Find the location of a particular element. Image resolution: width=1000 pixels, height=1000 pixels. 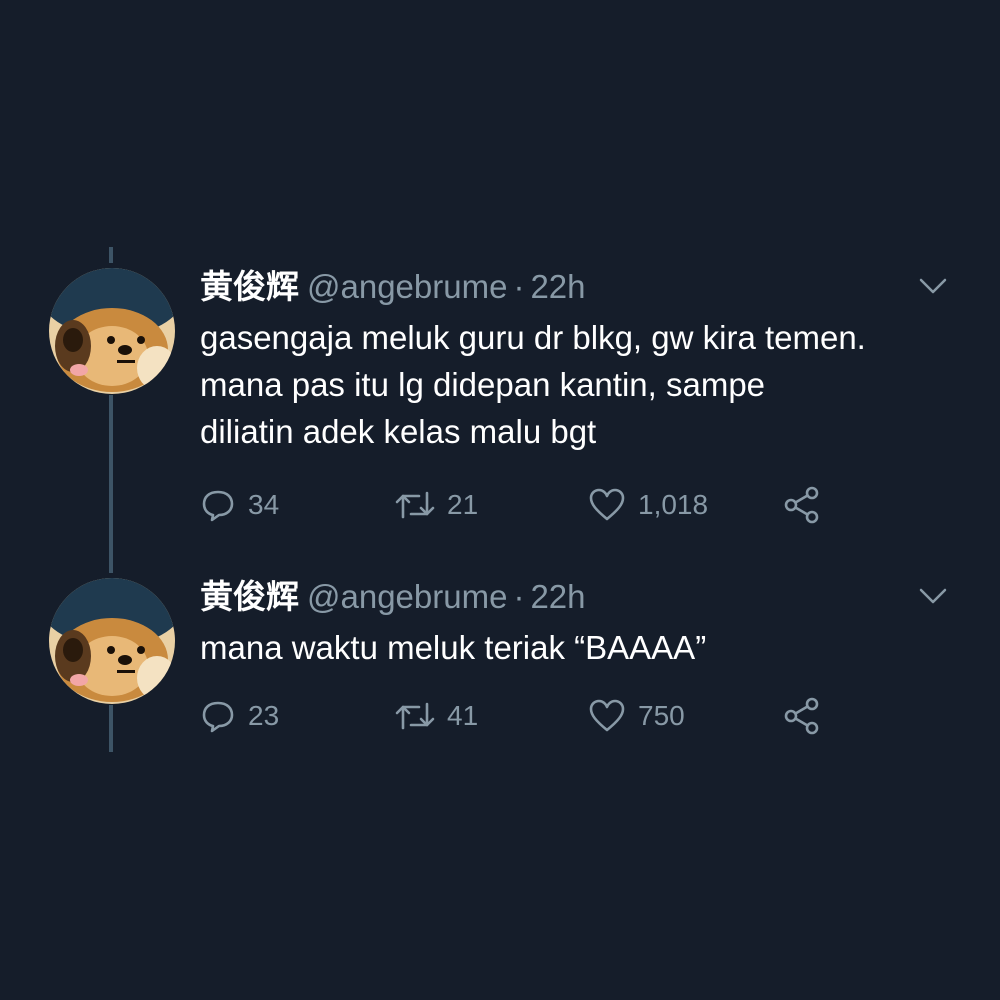

like-button: 1,018 is located at coordinates (648, 505).